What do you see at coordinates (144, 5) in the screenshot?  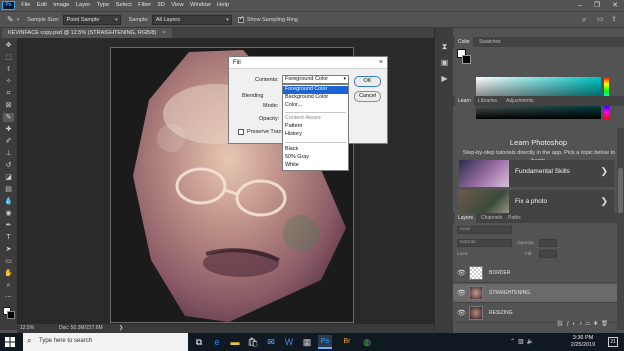 I see `menu-filter: Filter` at bounding box center [144, 5].